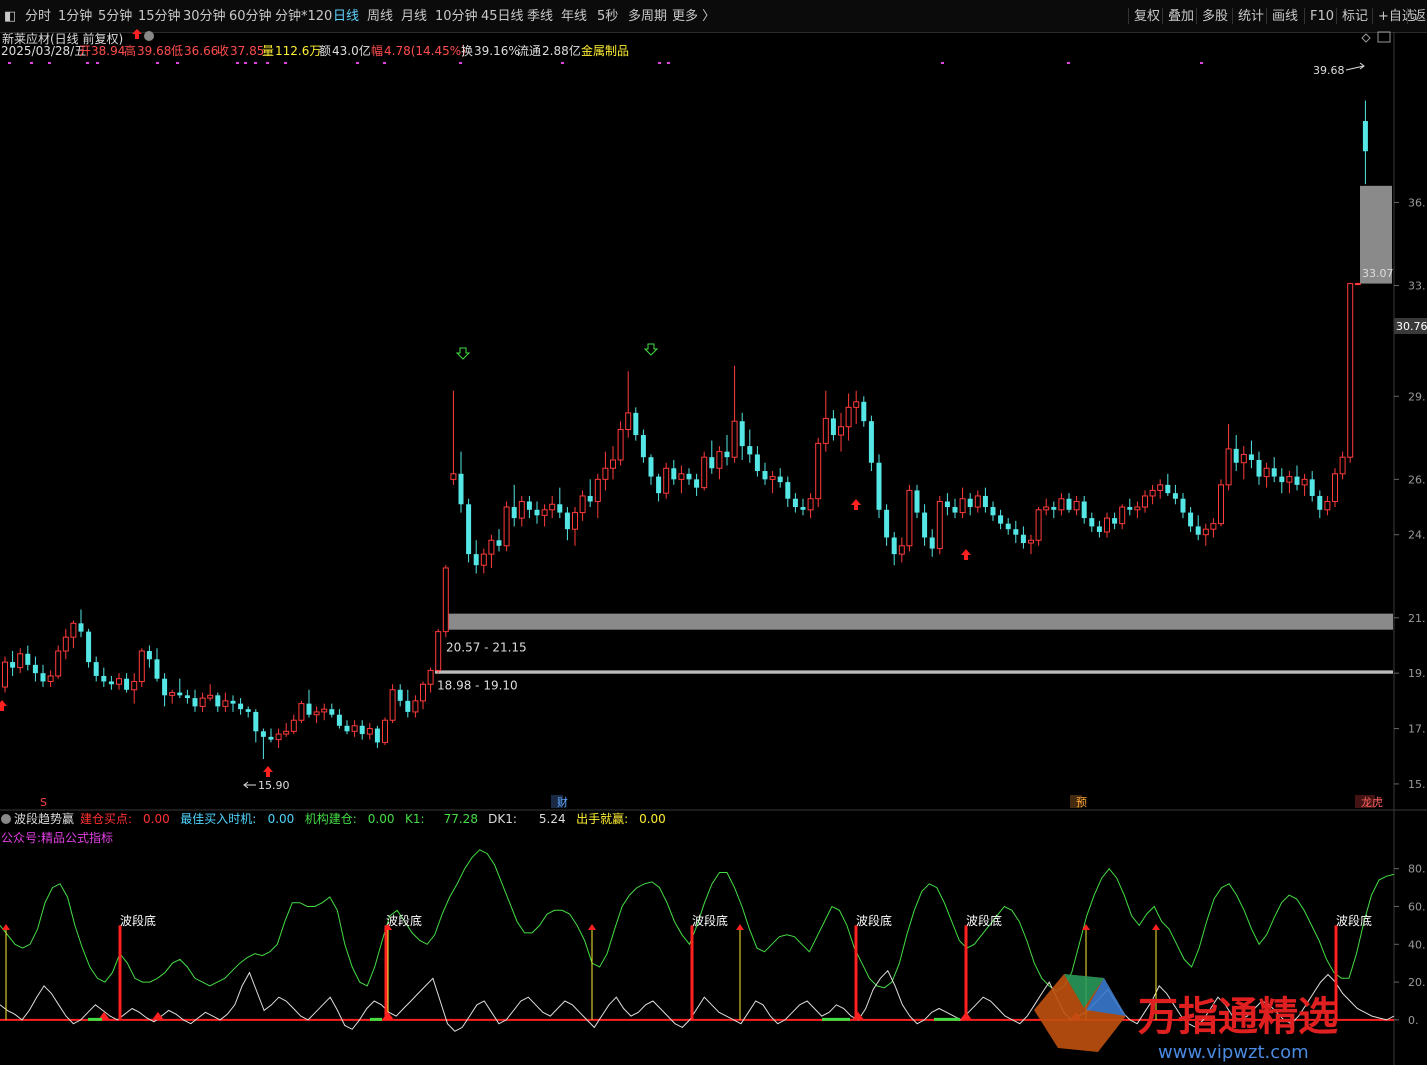 Image resolution: width=1427 pixels, height=1065 pixels. Describe the element at coordinates (1081, 802) in the screenshot. I see `event-marker-yu: 预` at that location.